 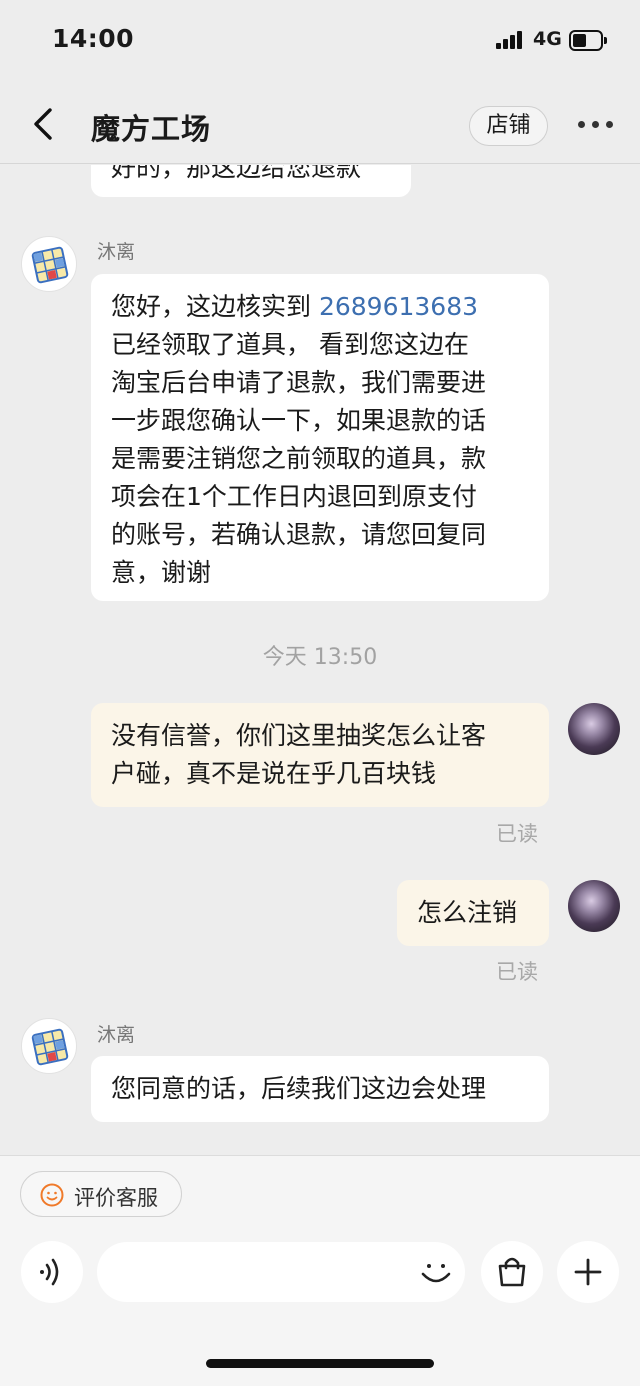 What do you see at coordinates (290, 344) in the screenshot?
I see `message-line: 已经领取了道具， 看到您这边在` at bounding box center [290, 344].